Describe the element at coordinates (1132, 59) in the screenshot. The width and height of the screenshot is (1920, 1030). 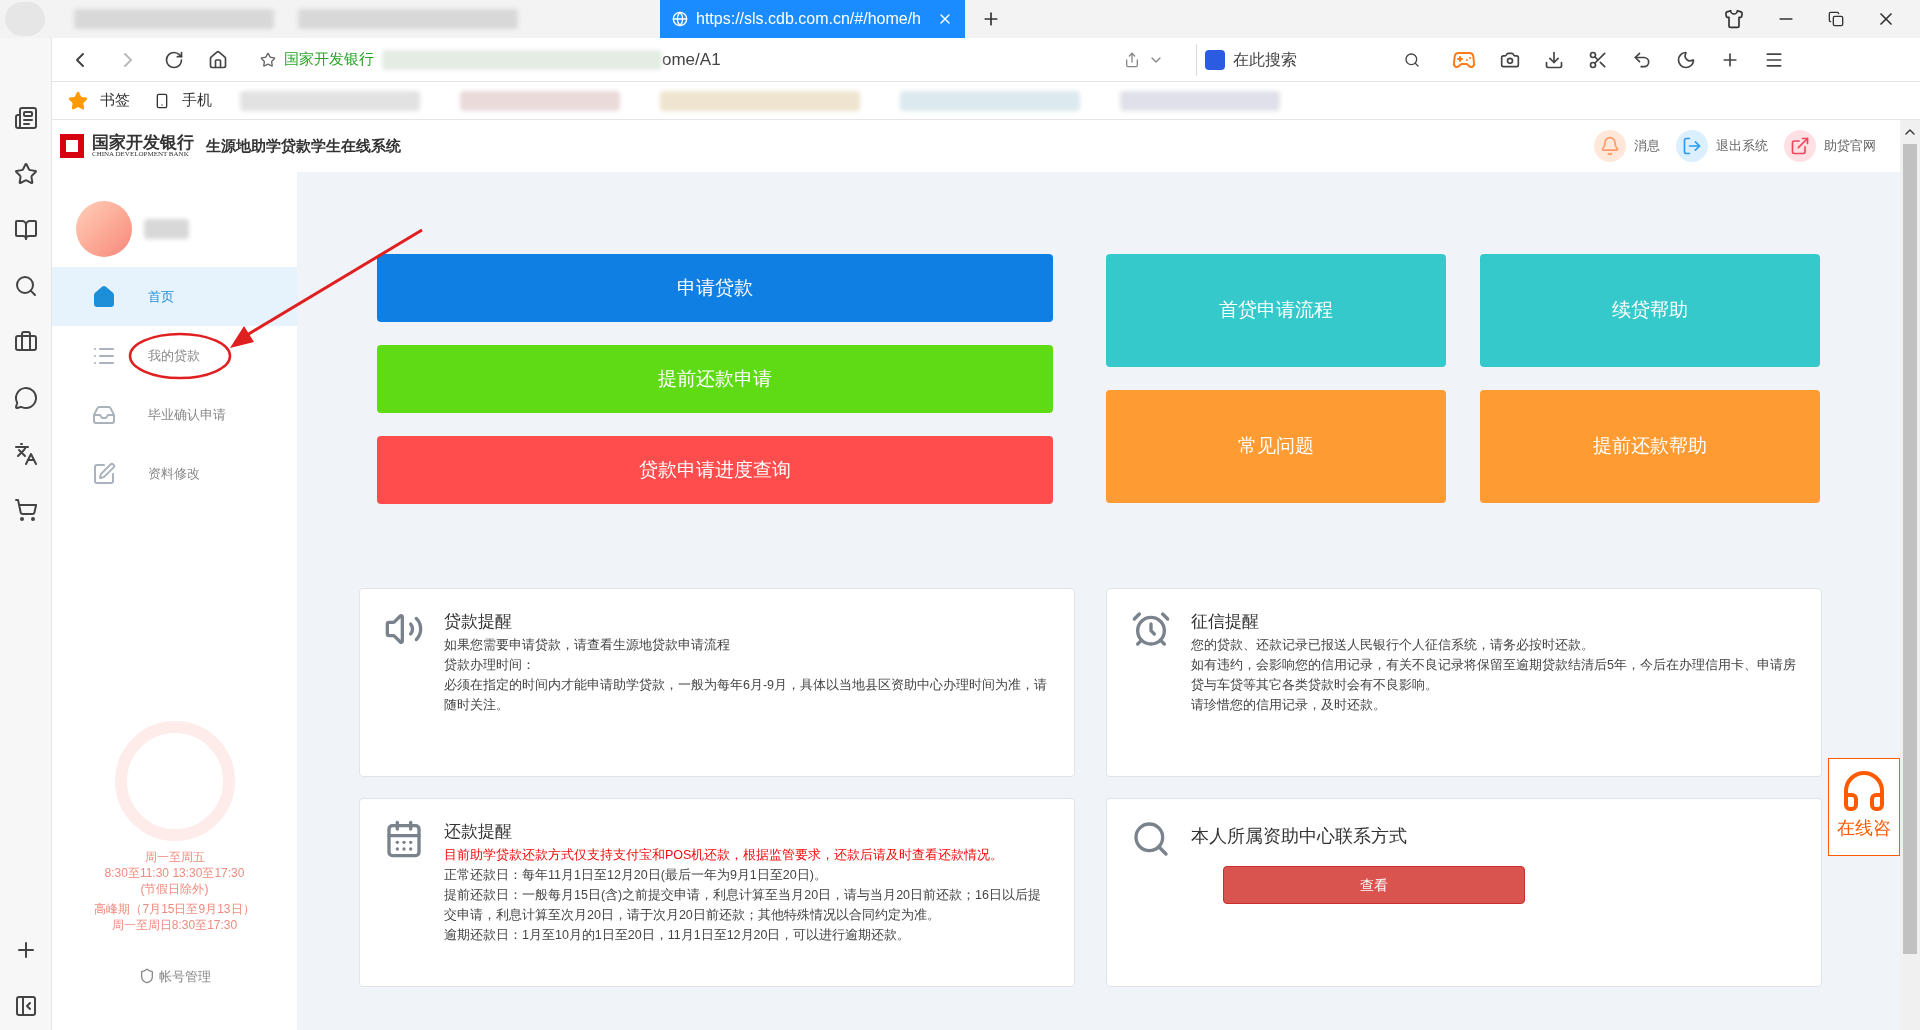
I see `share-icon` at that location.